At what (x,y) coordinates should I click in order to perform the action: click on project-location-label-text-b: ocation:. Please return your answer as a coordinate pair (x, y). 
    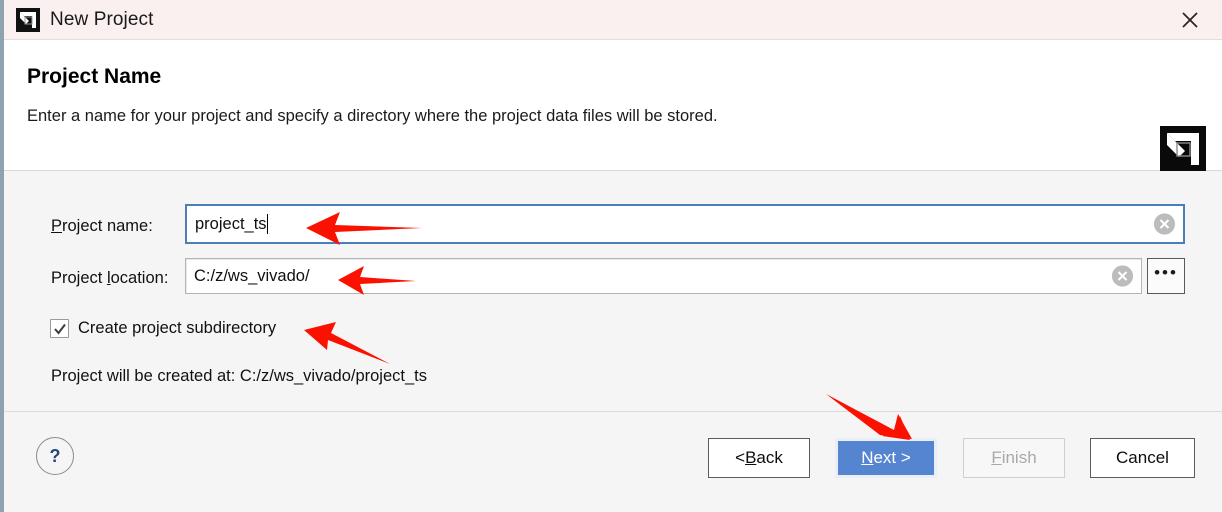
    Looking at the image, I should click on (139, 278).